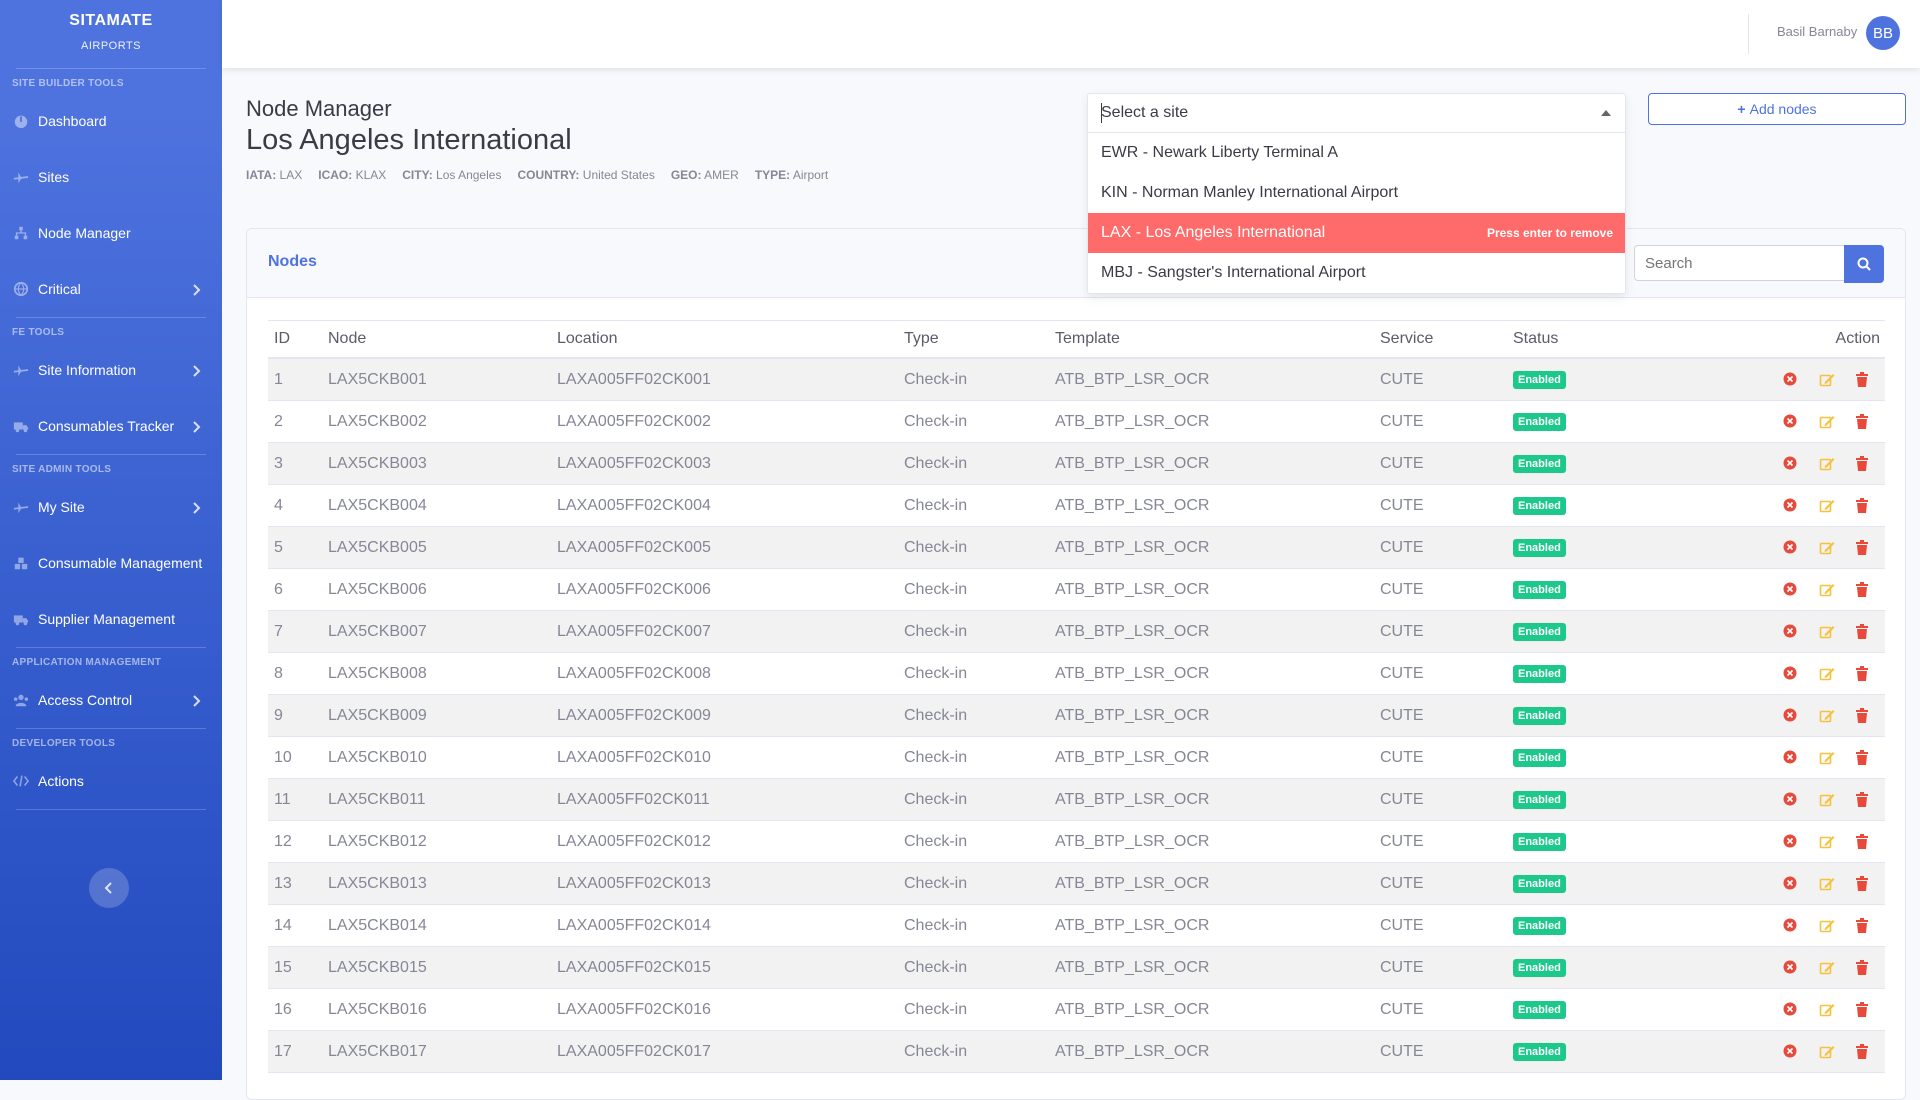 The width and height of the screenshot is (1920, 1100). Describe the element at coordinates (1132, 967) in the screenshot. I see `cell-template: ATB_BTP_LSR_OCR` at that location.